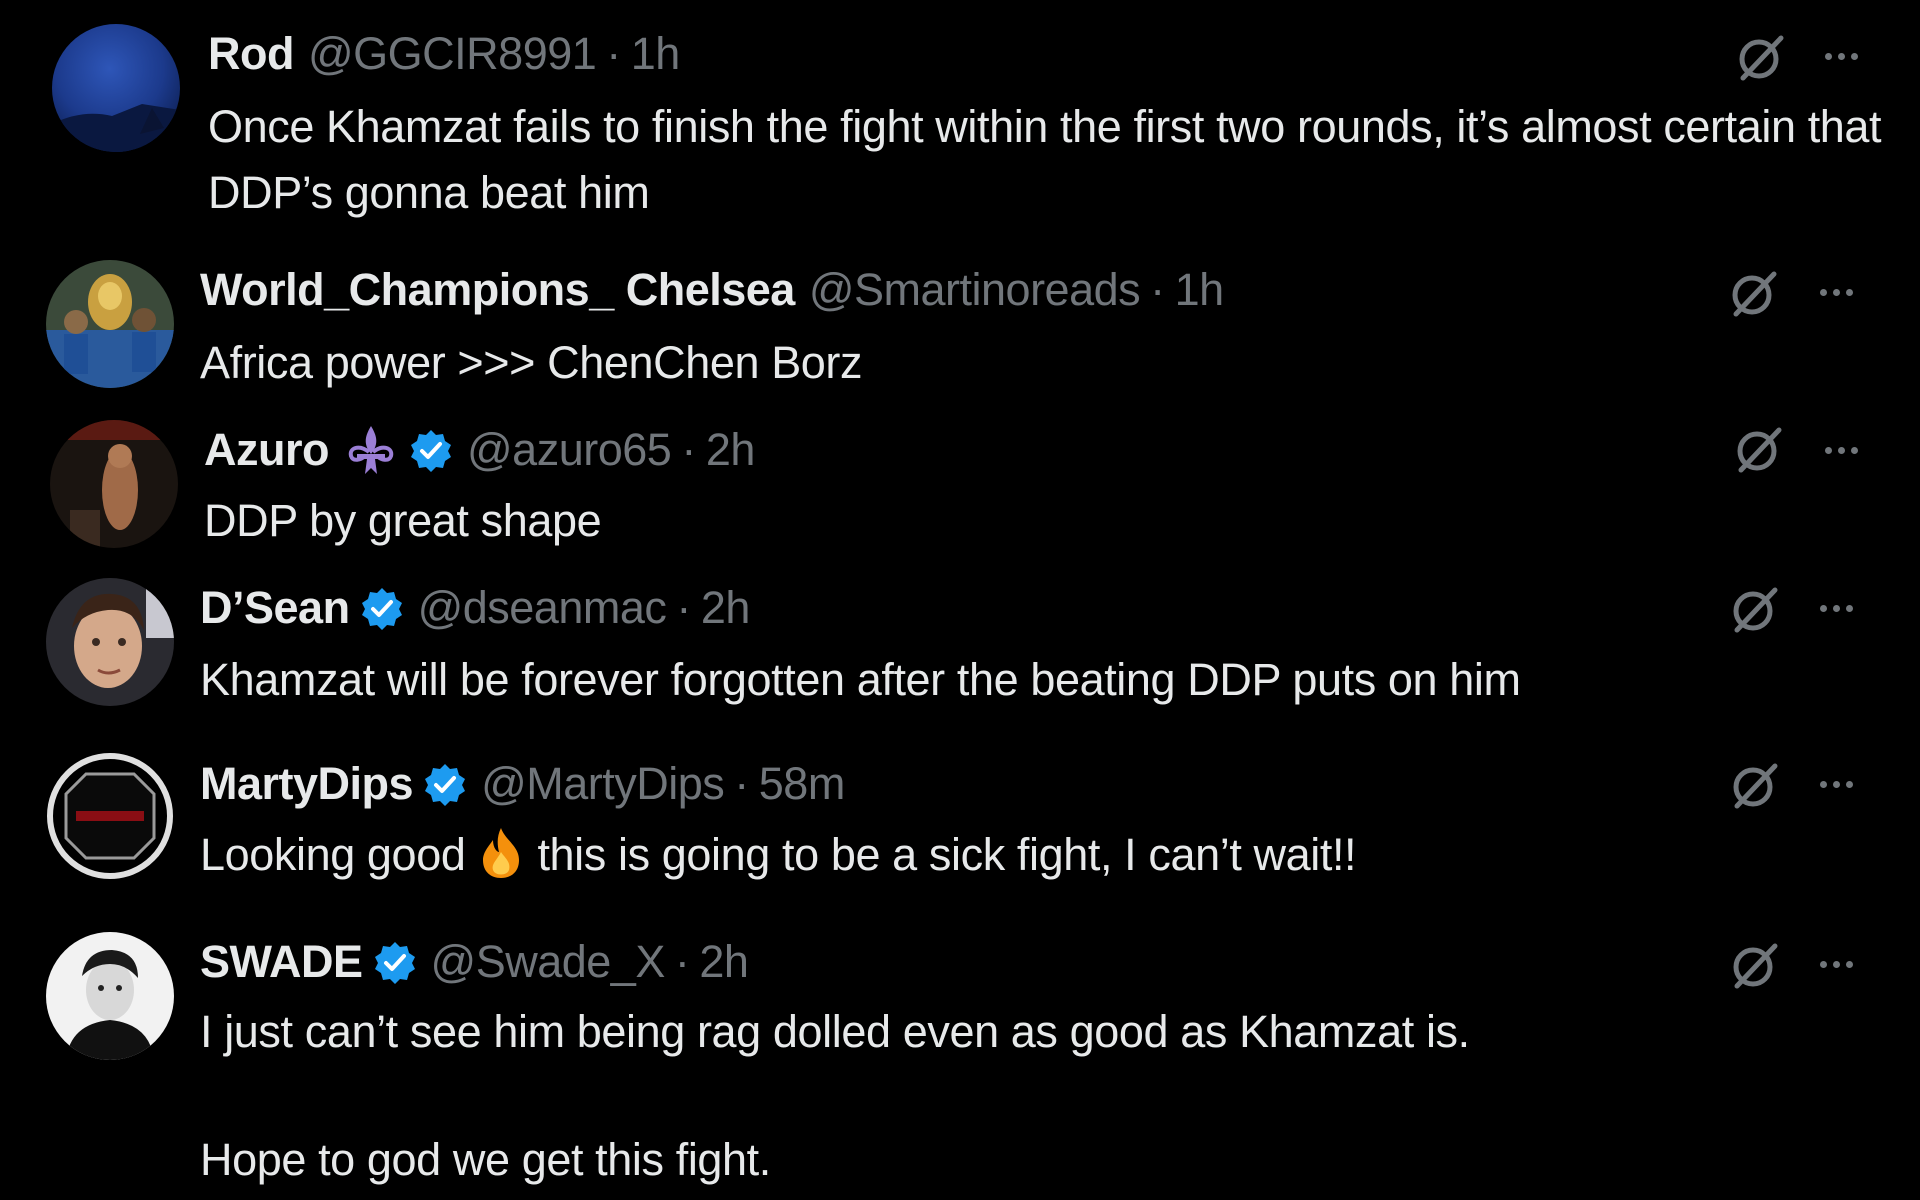  Describe the element at coordinates (603, 784) in the screenshot. I see `user-handle: @MartyDips` at that location.